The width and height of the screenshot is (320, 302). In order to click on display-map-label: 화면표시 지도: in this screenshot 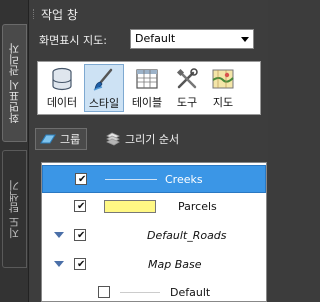, I will do `click(73, 40)`.